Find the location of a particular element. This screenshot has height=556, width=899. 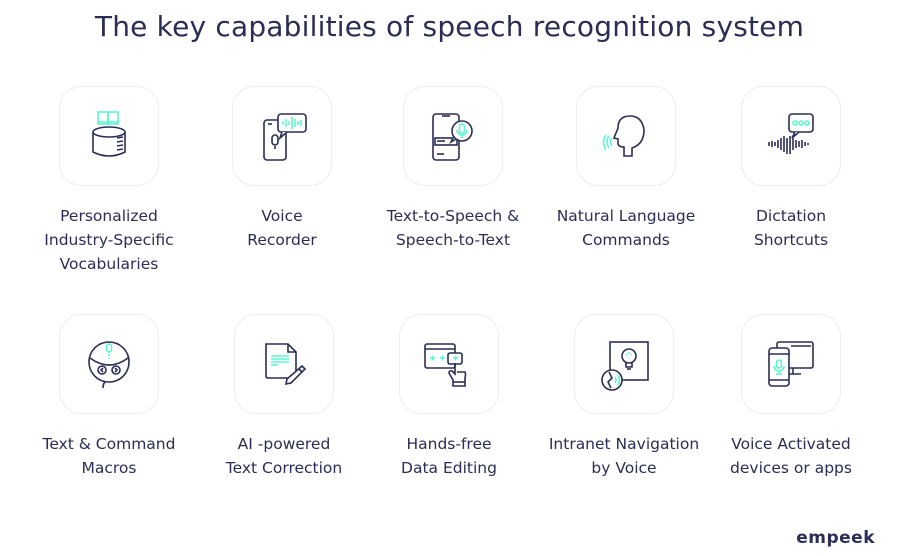

phone-voice-recorder-icon is located at coordinates (285, 137).